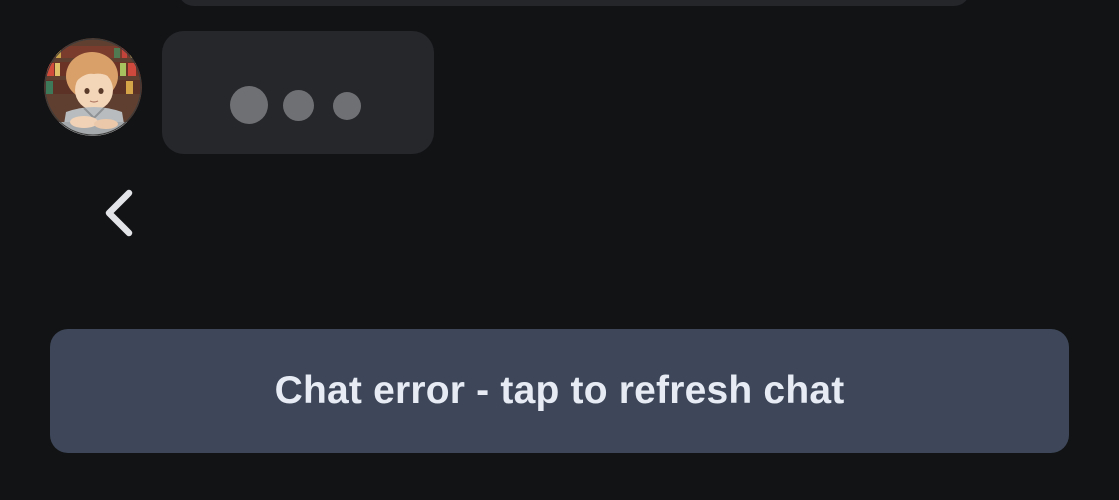 The width and height of the screenshot is (1119, 500). I want to click on error-message-label: Chat error - tap to refresh chat, so click(559, 390).